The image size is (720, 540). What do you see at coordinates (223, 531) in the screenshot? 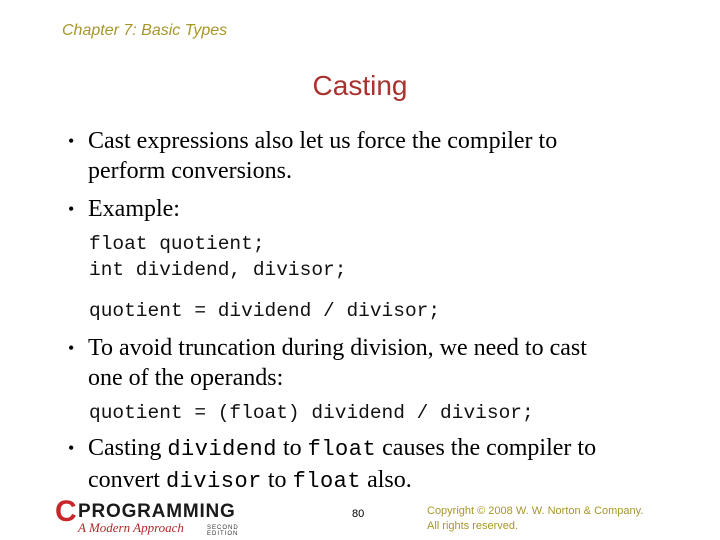
I see `logo-edition: SECOND EDITION` at bounding box center [223, 531].